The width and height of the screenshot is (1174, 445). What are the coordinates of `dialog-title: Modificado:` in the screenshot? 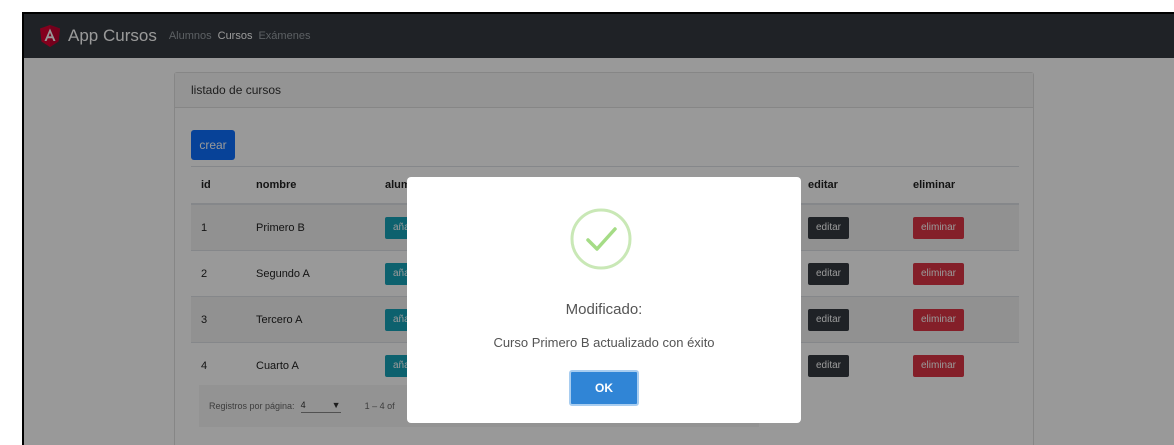 It's located at (604, 309).